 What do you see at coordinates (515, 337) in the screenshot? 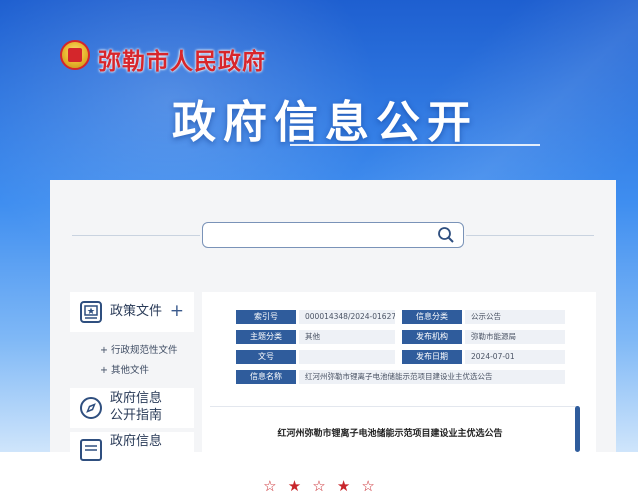
I see `meta-value-issuer: 弥勒市能源局` at bounding box center [515, 337].